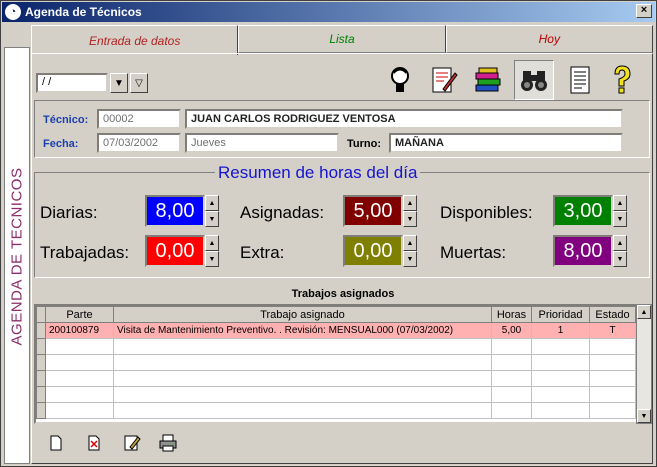 This screenshot has width=657, height=467. What do you see at coordinates (549, 39) in the screenshot?
I see `tab-hoy: Hoy` at bounding box center [549, 39].